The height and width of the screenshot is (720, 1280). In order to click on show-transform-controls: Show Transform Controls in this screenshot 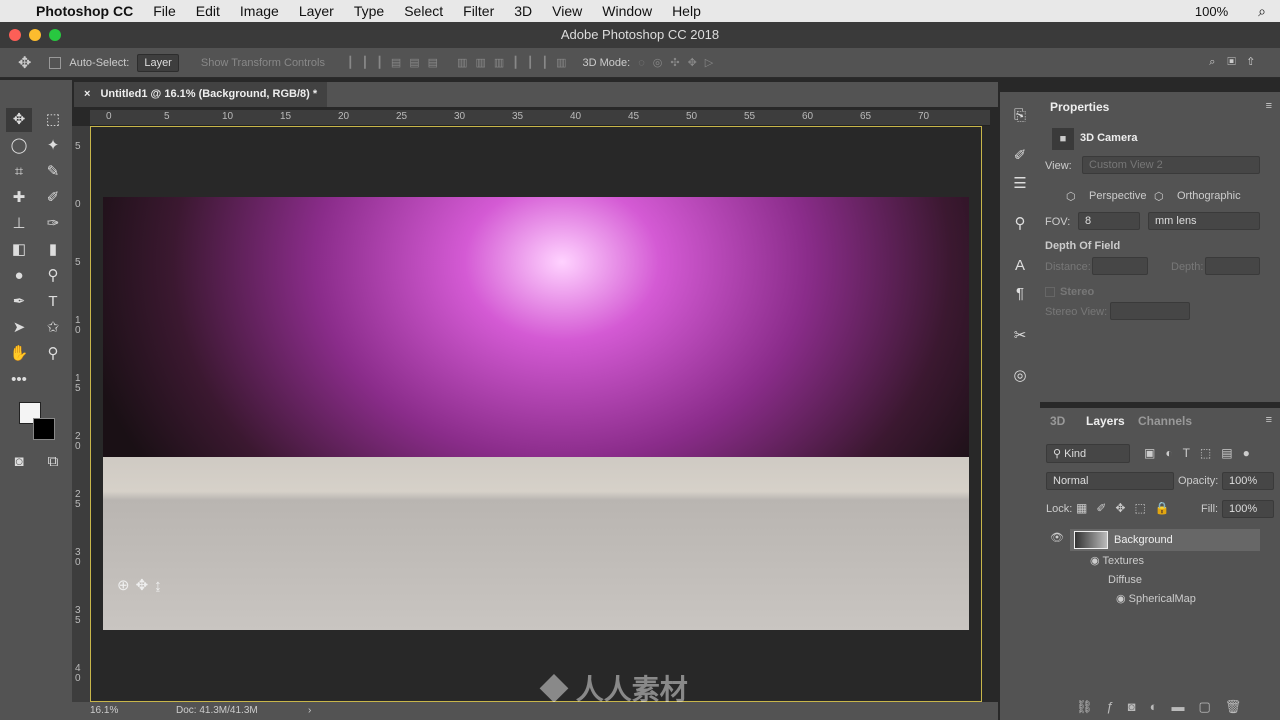, I will do `click(263, 63)`.